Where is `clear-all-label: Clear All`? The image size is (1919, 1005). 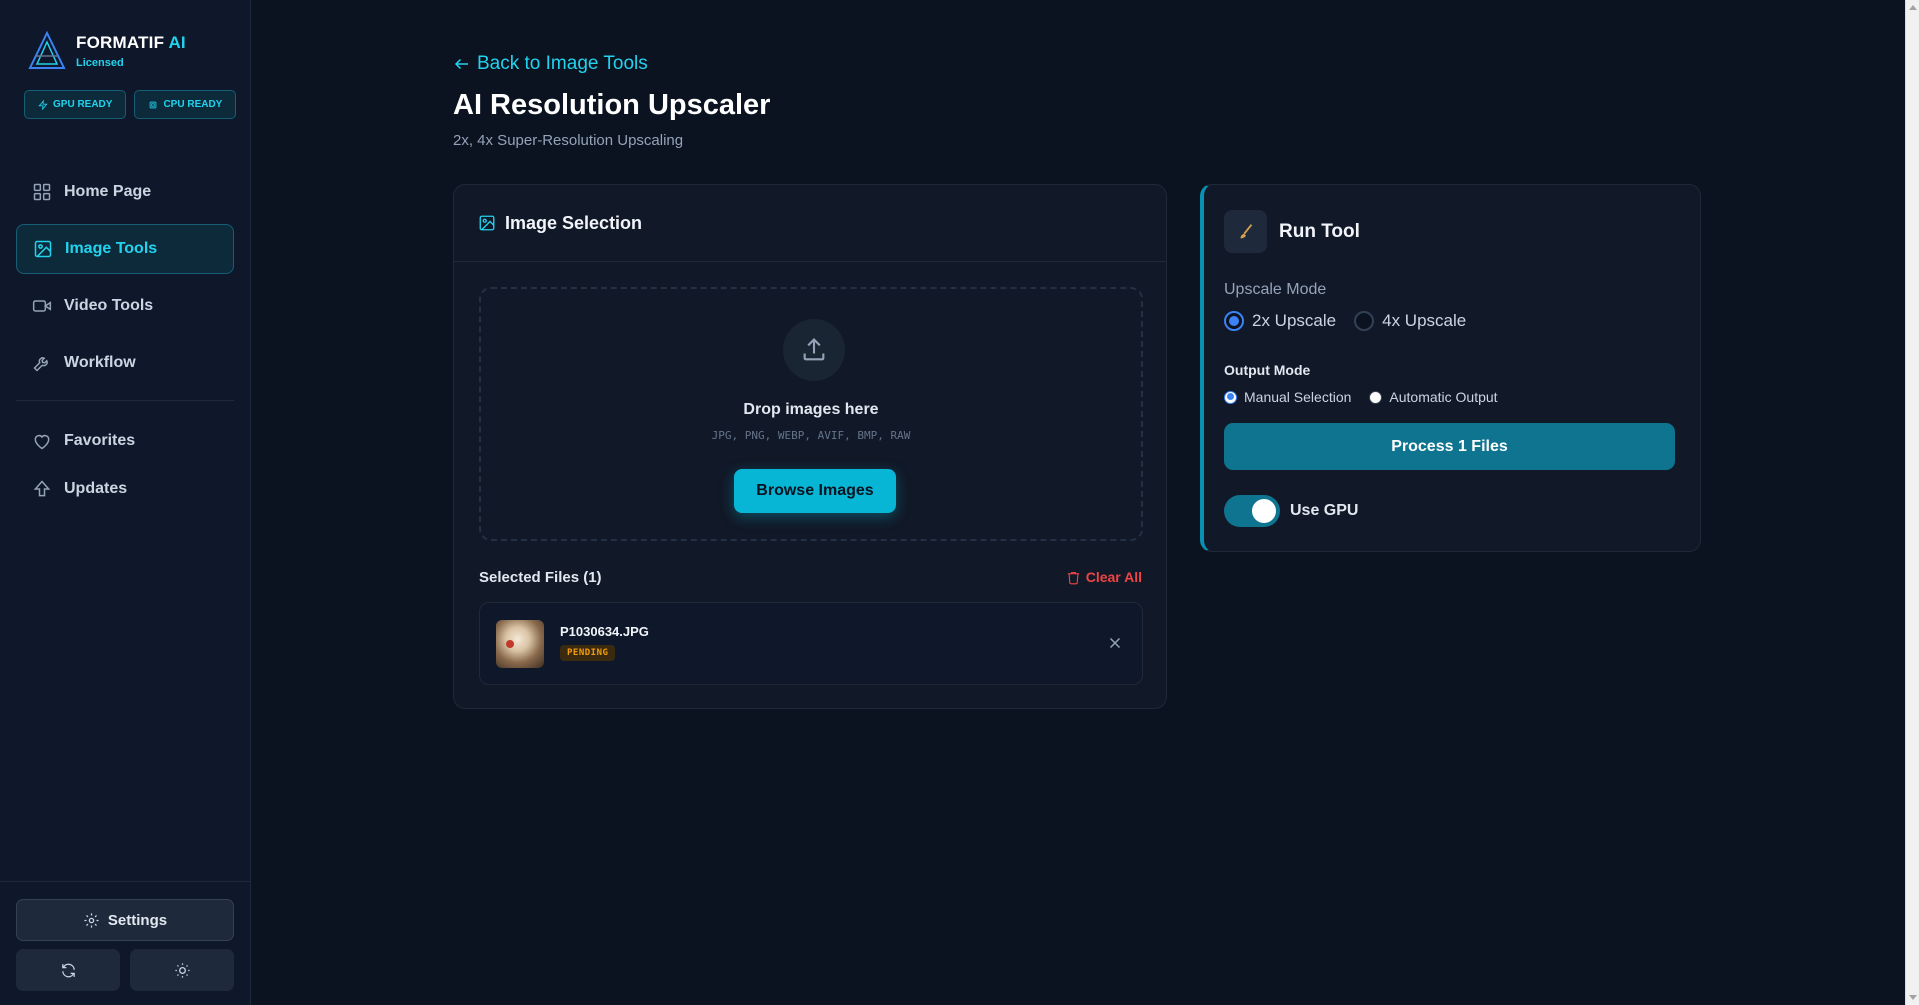 clear-all-label: Clear All is located at coordinates (1113, 577).